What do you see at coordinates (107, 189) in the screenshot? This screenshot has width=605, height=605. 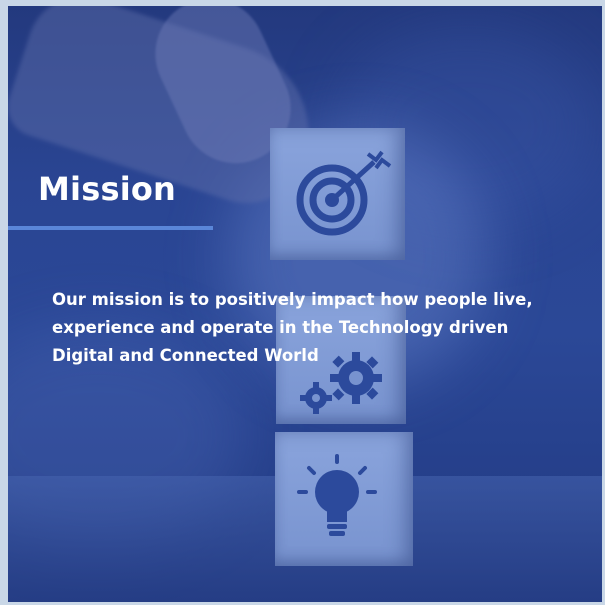 I see `page-title: Mission` at bounding box center [107, 189].